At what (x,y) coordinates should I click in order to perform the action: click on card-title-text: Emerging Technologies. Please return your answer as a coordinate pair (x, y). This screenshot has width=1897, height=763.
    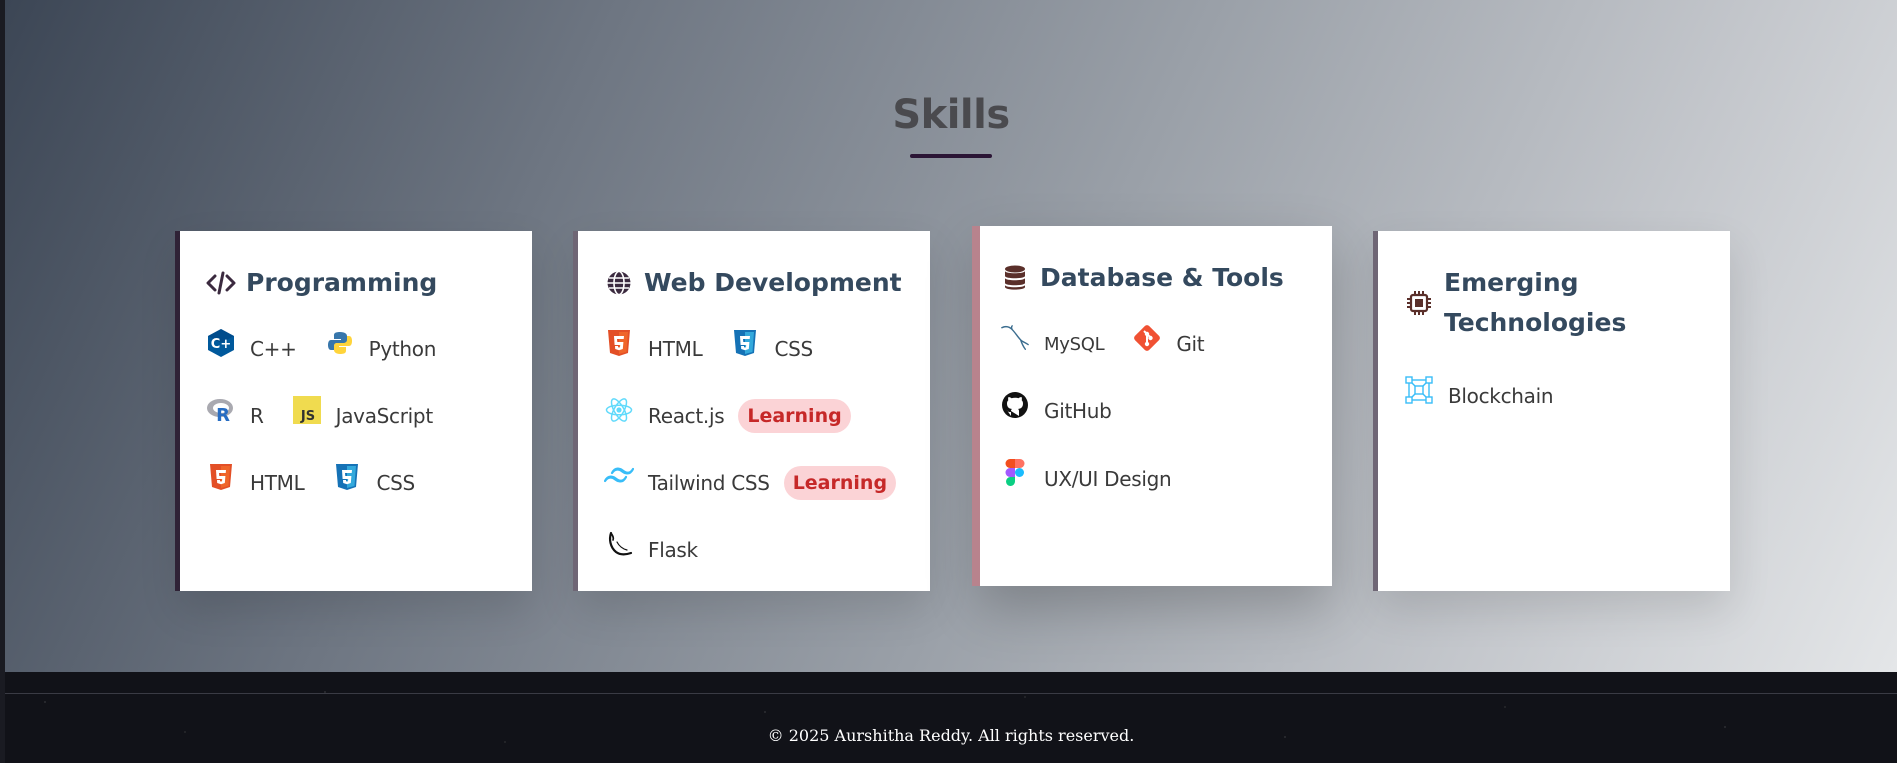
    Looking at the image, I should click on (1535, 303).